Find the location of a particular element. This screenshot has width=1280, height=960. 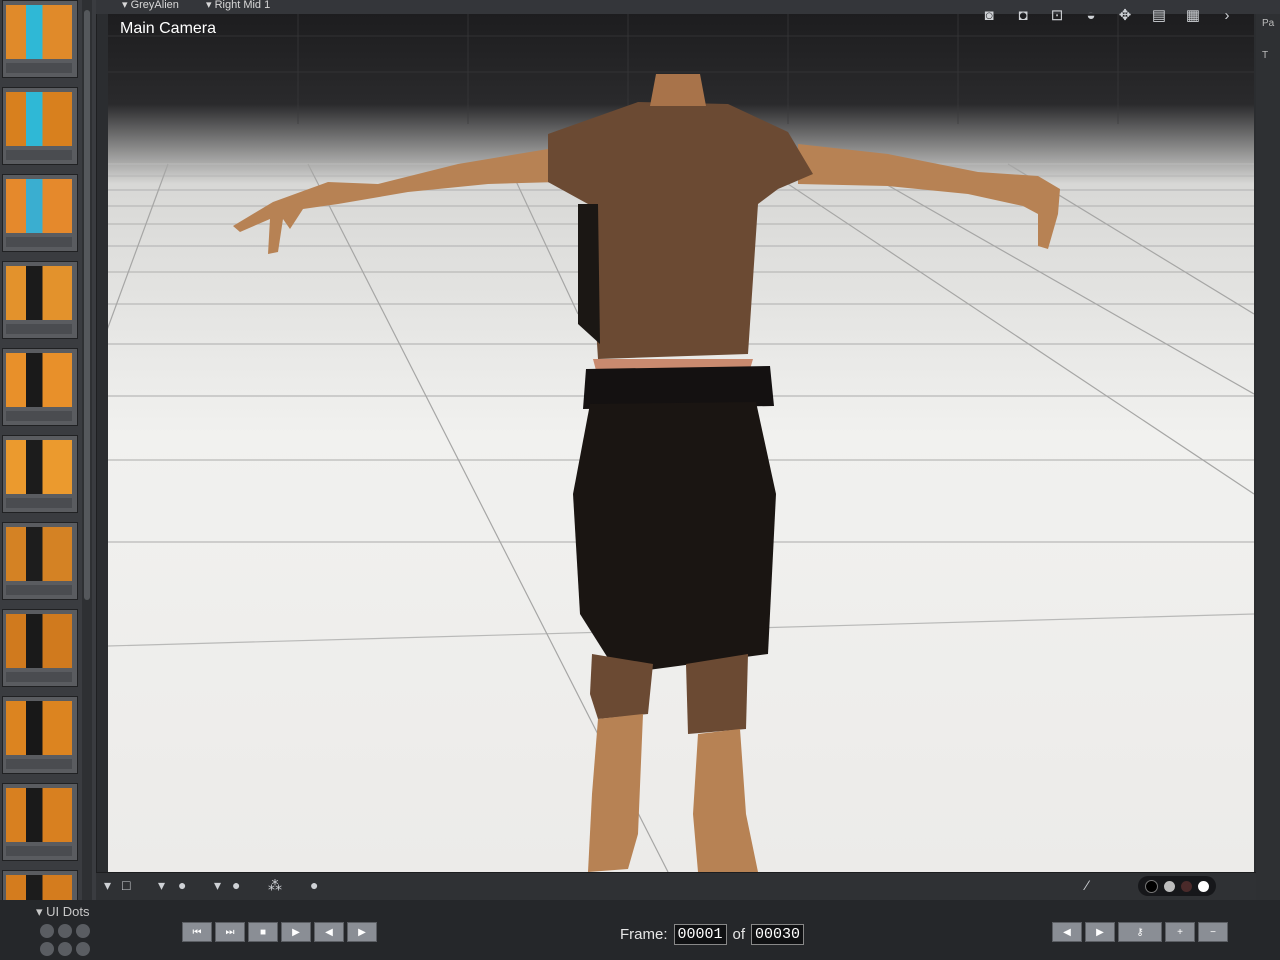

right-leg is located at coordinates (725, 800).